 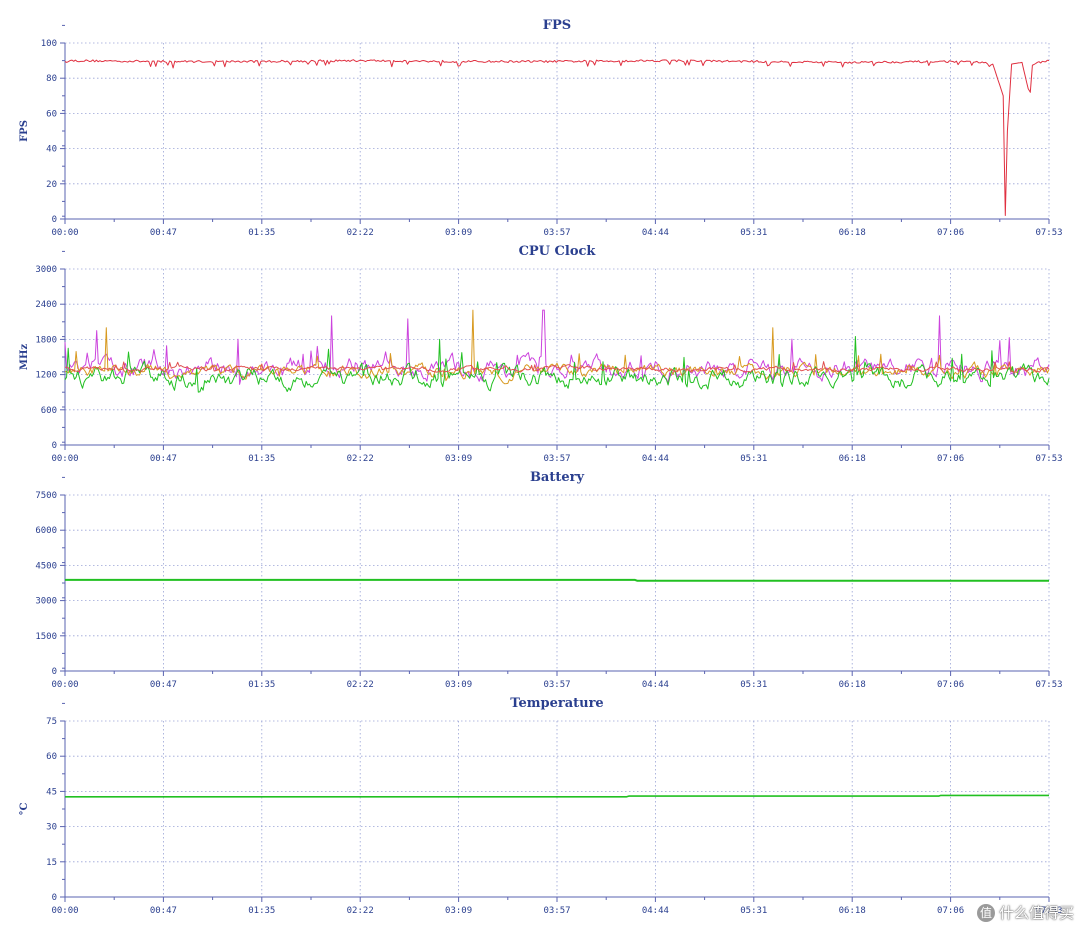 What do you see at coordinates (556, 703) in the screenshot?
I see `chart-title: Temperature` at bounding box center [556, 703].